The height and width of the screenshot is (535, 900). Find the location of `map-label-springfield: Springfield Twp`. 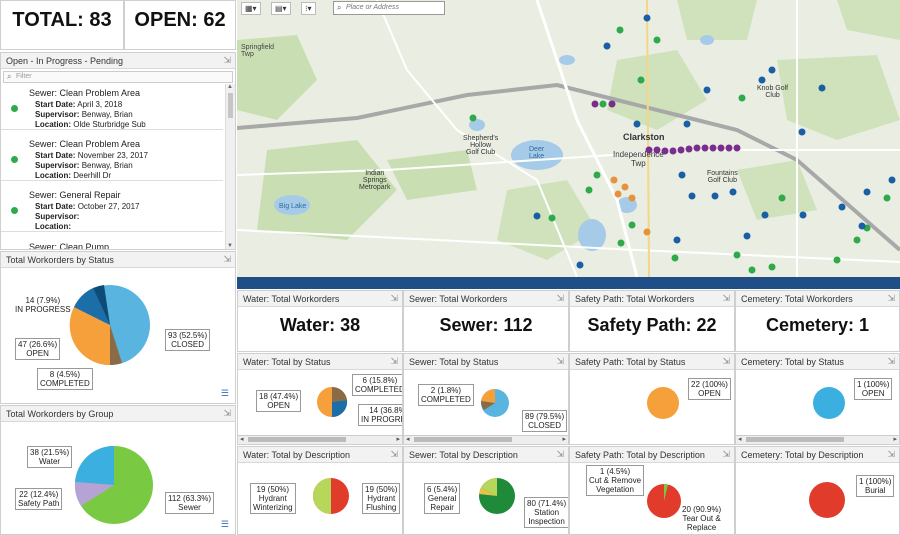

map-label-springfield: Springfield Twp is located at coordinates (258, 51).